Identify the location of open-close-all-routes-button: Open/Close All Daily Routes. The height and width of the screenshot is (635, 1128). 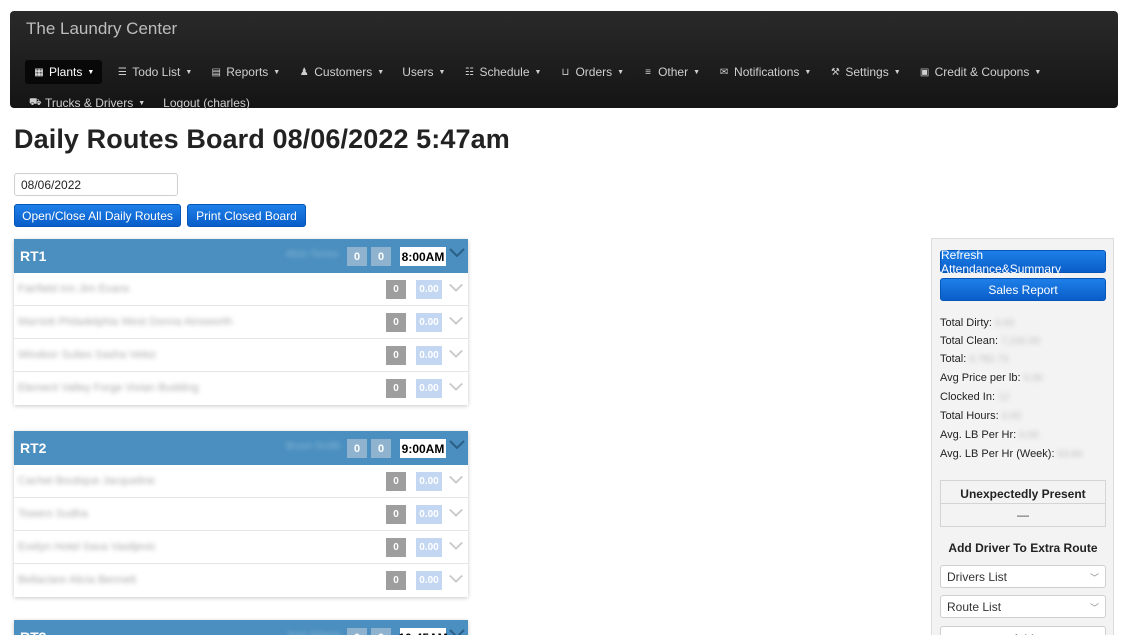
(97, 215).